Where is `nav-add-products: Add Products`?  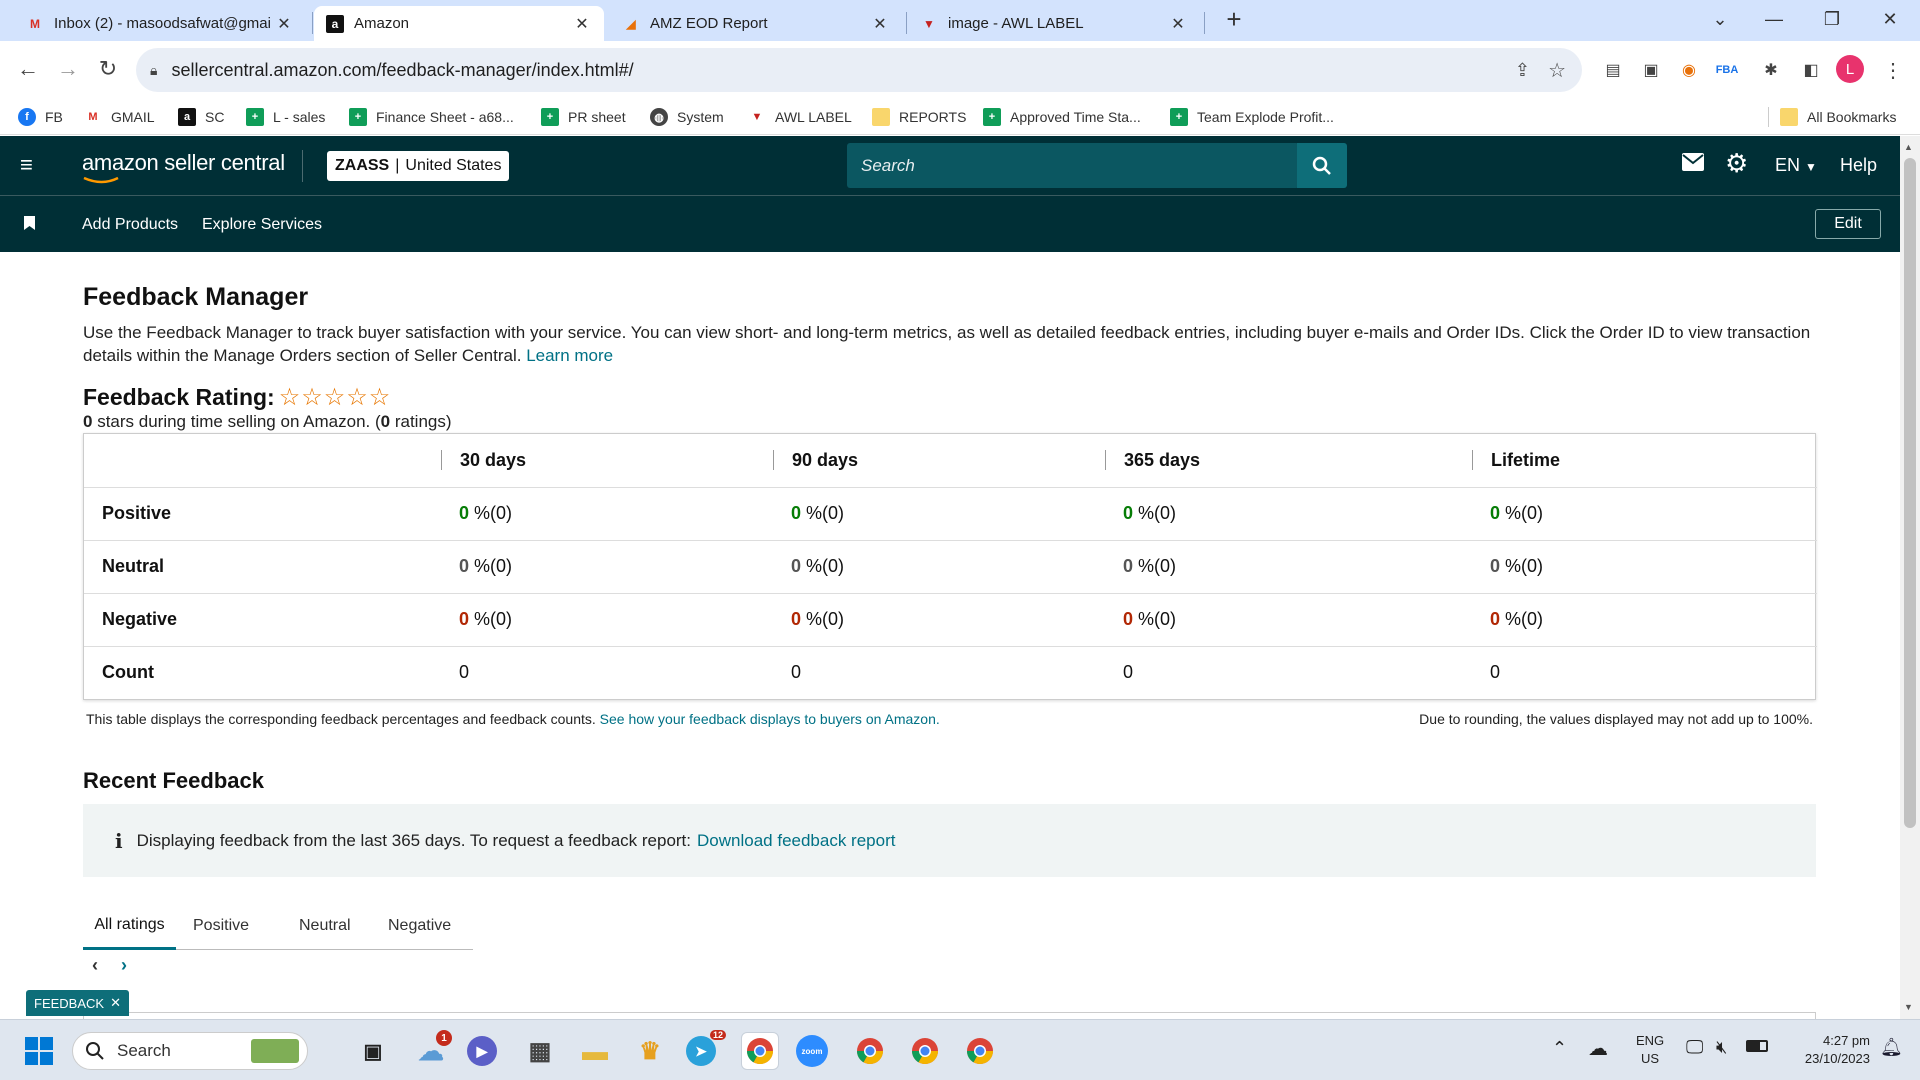
nav-add-products: Add Products is located at coordinates (130, 225).